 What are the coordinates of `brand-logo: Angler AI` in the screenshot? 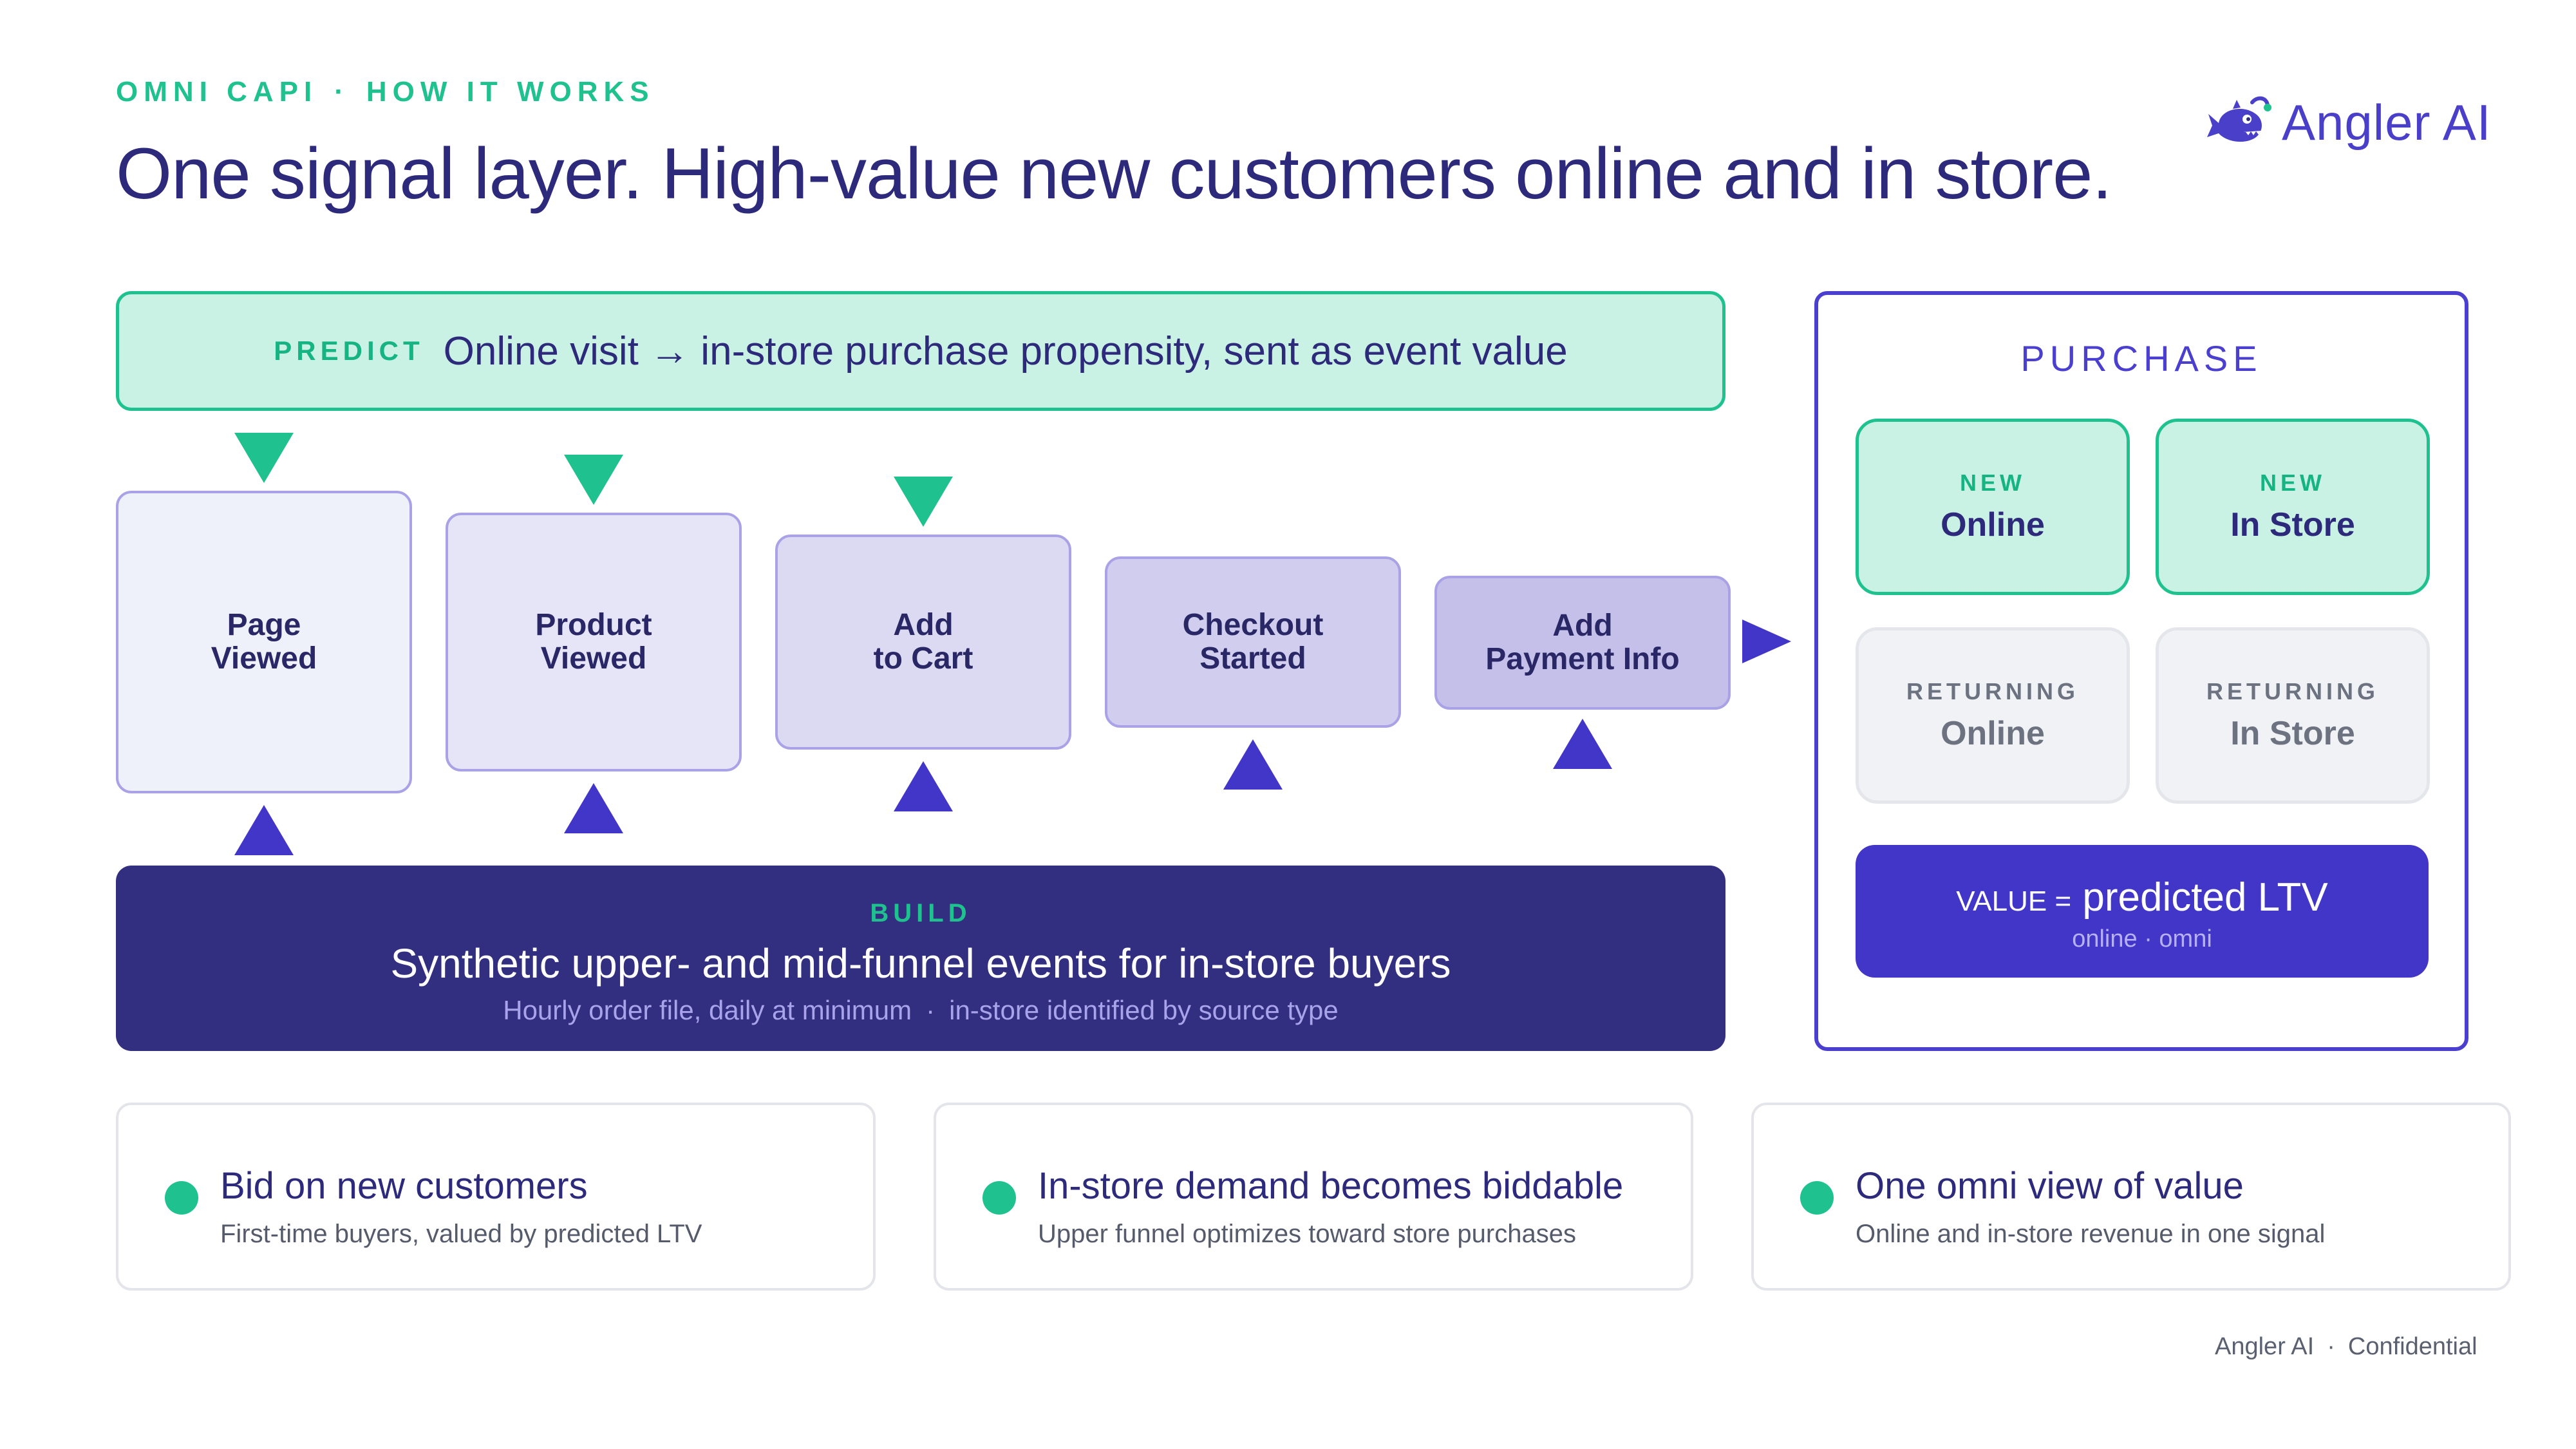 It's located at (2349, 123).